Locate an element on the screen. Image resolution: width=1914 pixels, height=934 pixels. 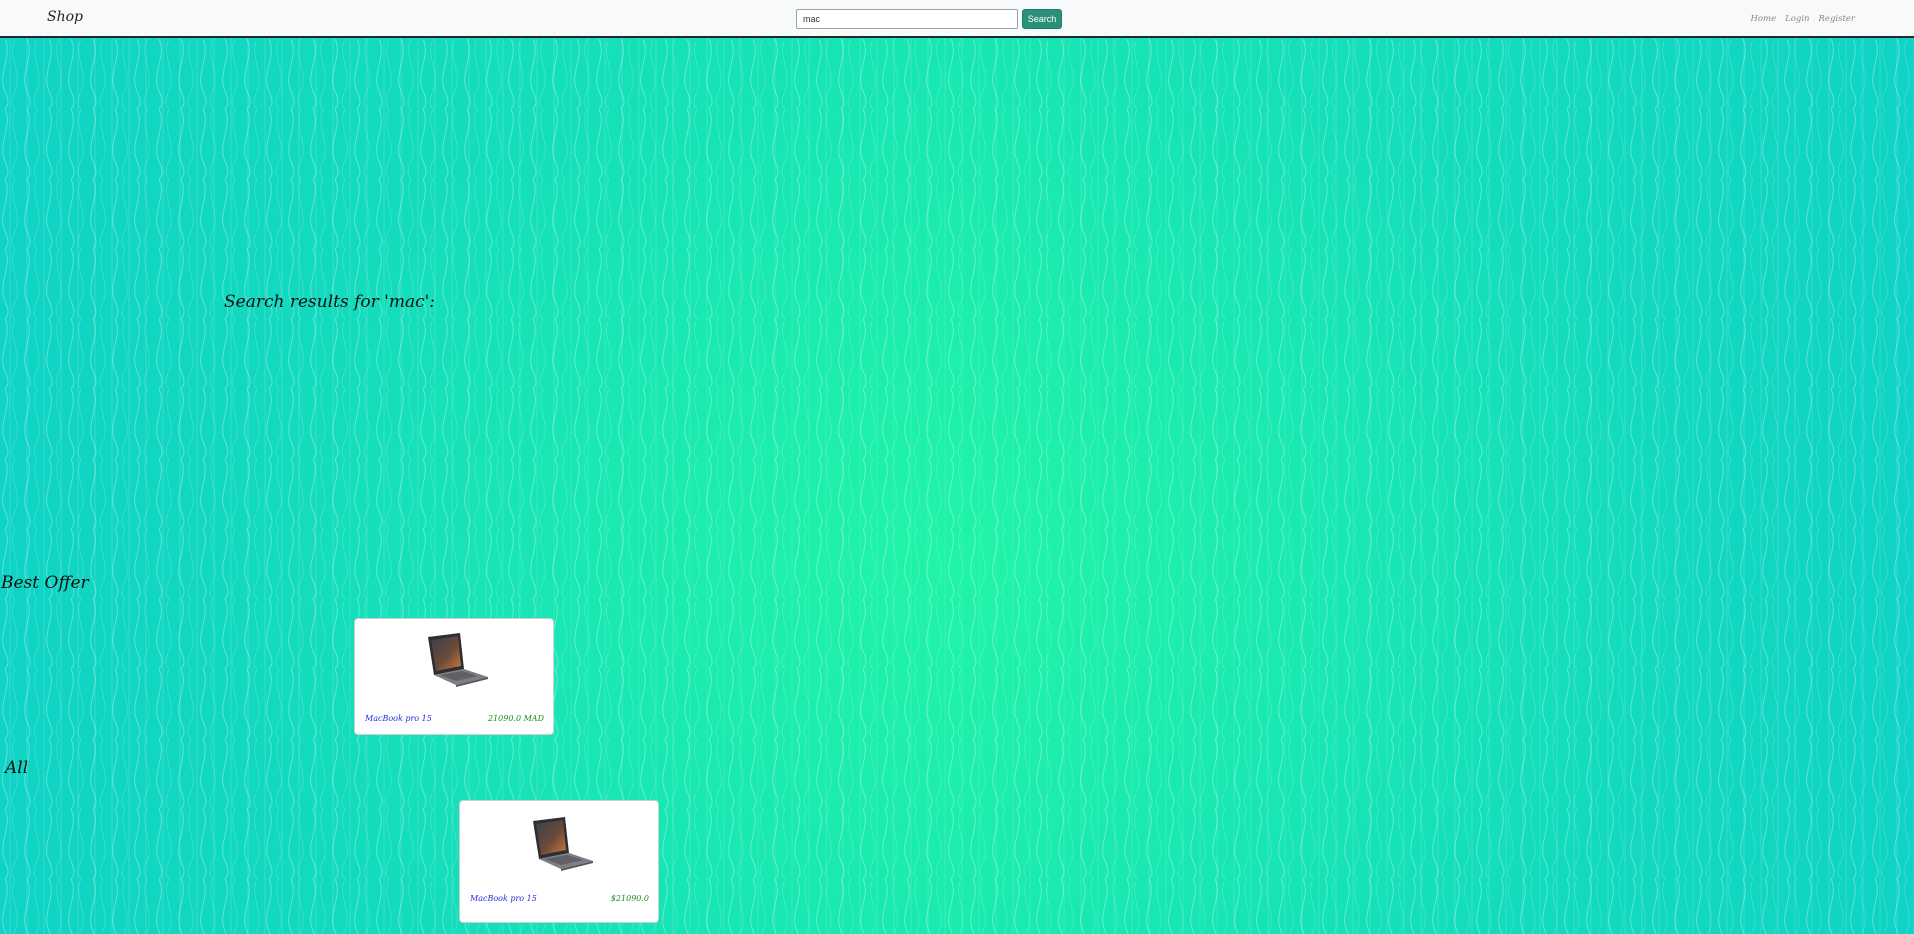
all-heading: All is located at coordinates (17, 768).